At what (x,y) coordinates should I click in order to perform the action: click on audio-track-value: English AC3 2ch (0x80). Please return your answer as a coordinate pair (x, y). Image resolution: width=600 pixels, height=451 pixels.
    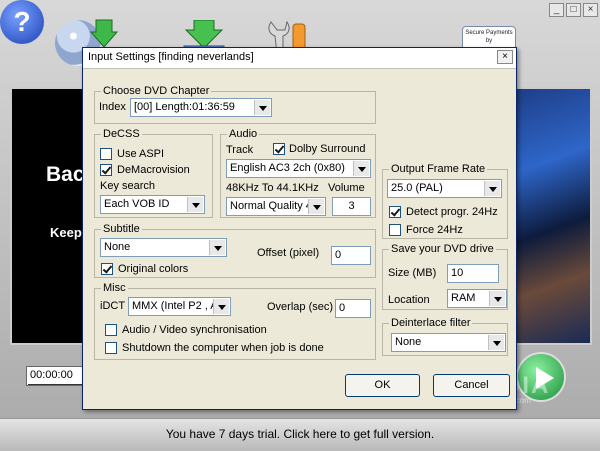
    Looking at the image, I should click on (287, 168).